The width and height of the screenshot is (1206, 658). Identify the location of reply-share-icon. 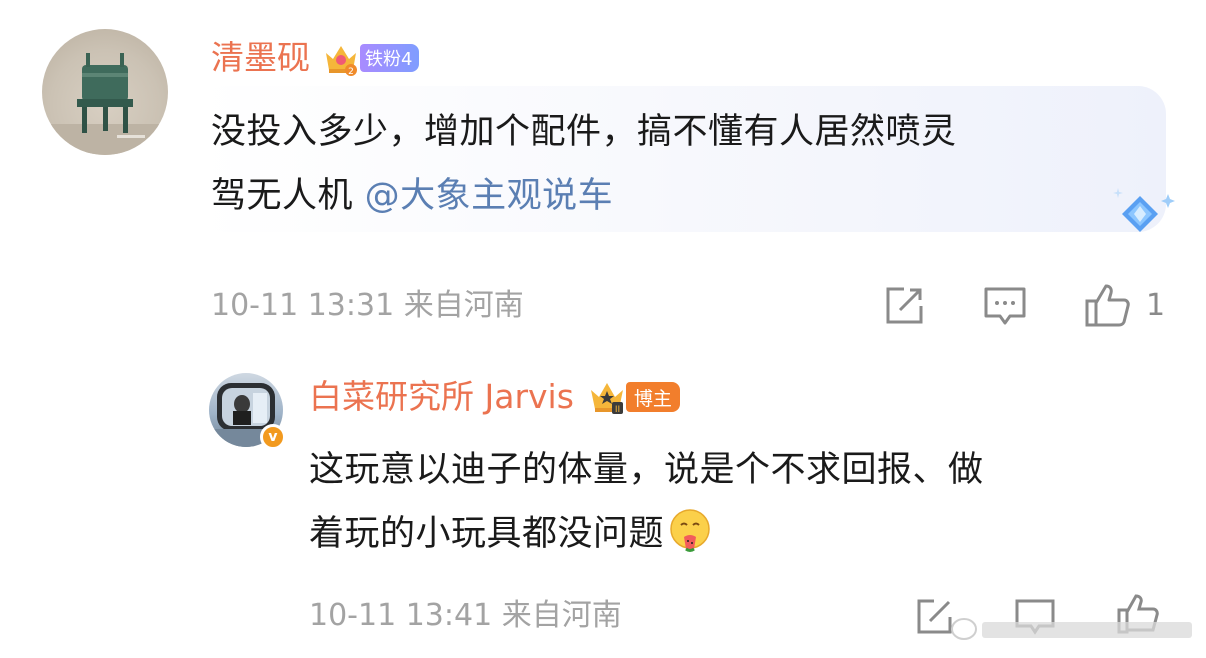
(934, 617).